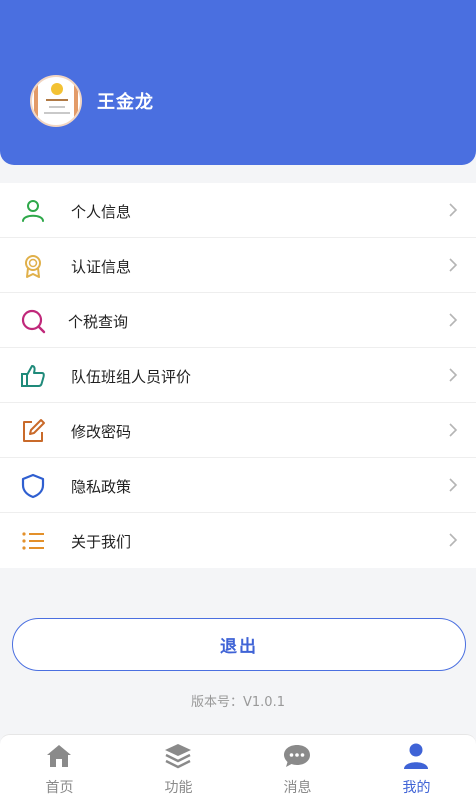  I want to click on tab-label: 我的, so click(416, 788).